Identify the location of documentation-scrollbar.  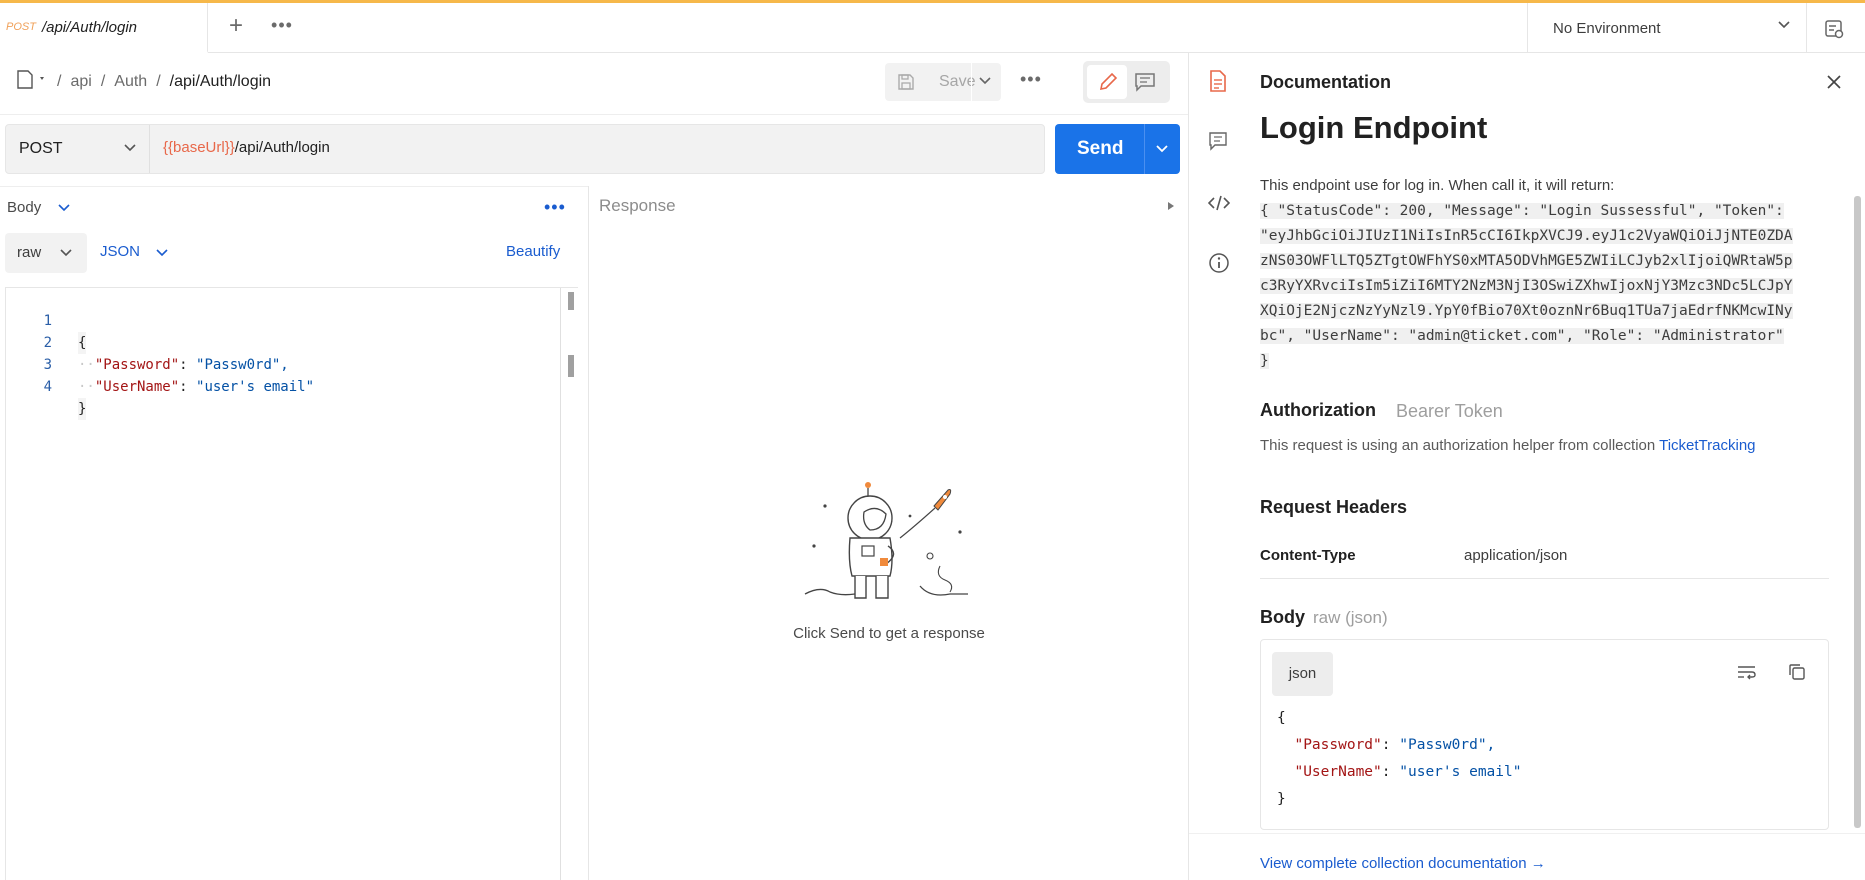
(1857, 512).